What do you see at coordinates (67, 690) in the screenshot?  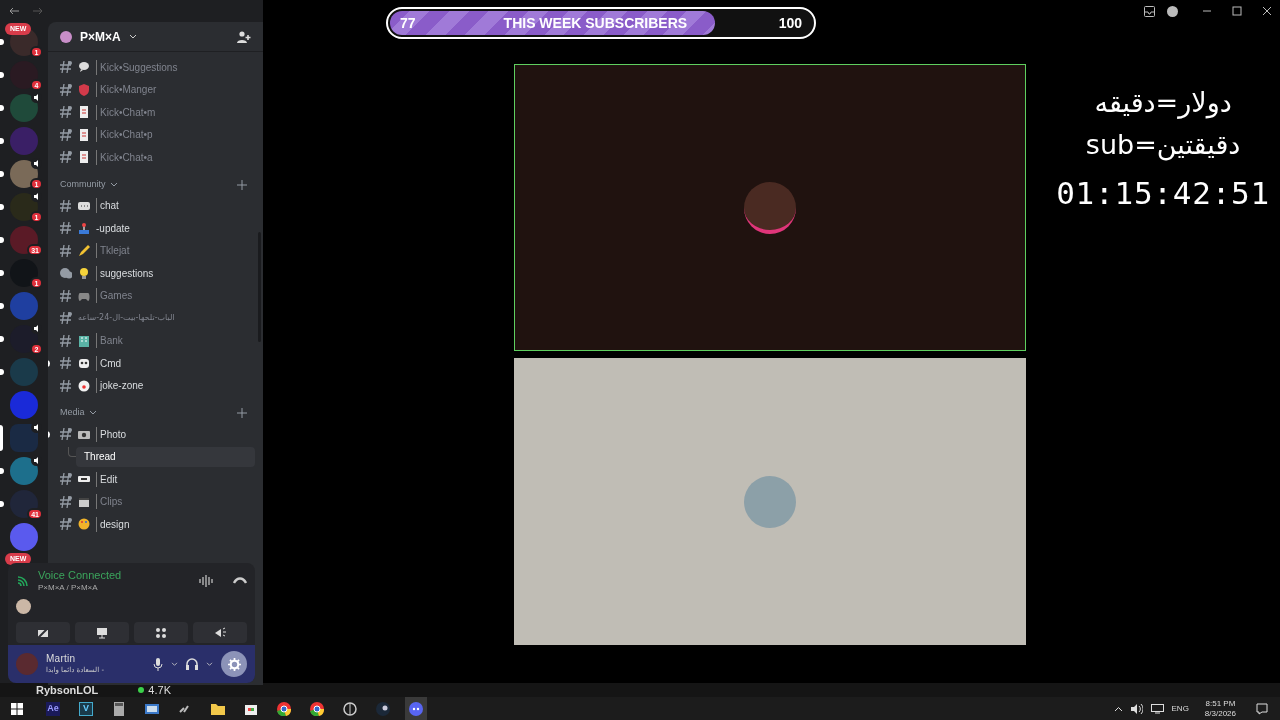 I see `stream-name: RybsonLOL` at bounding box center [67, 690].